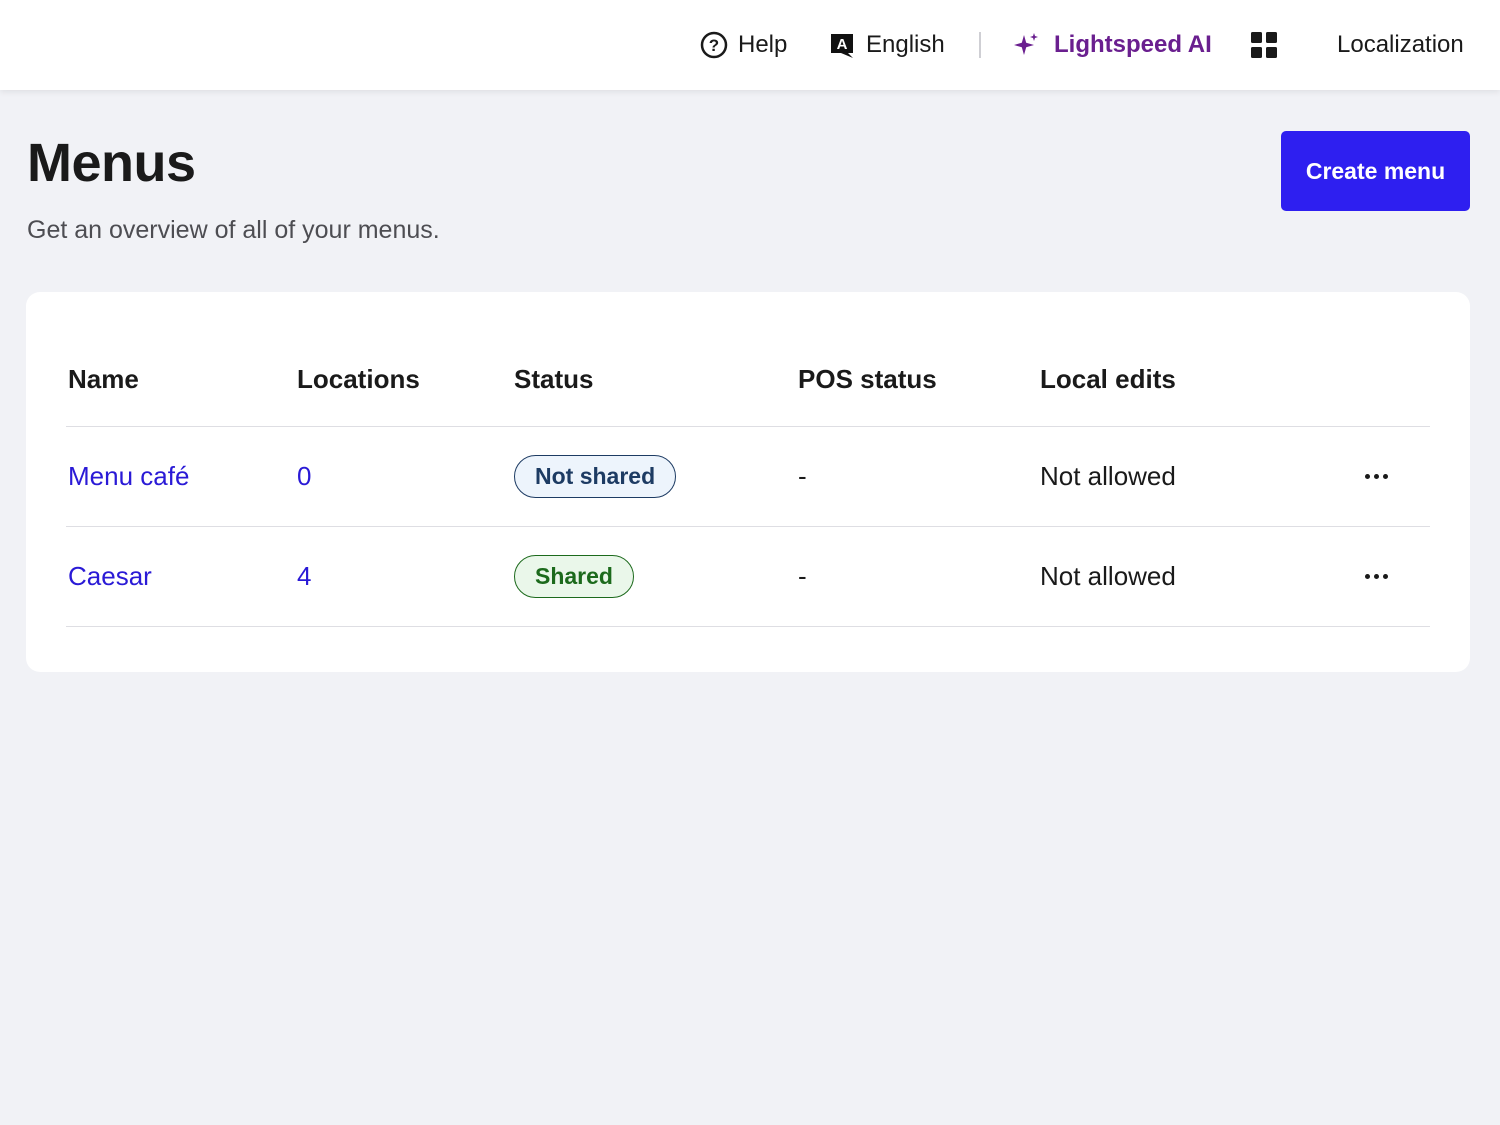 The width and height of the screenshot is (1500, 1125). What do you see at coordinates (103, 378) in the screenshot?
I see `column-header-name: Name` at bounding box center [103, 378].